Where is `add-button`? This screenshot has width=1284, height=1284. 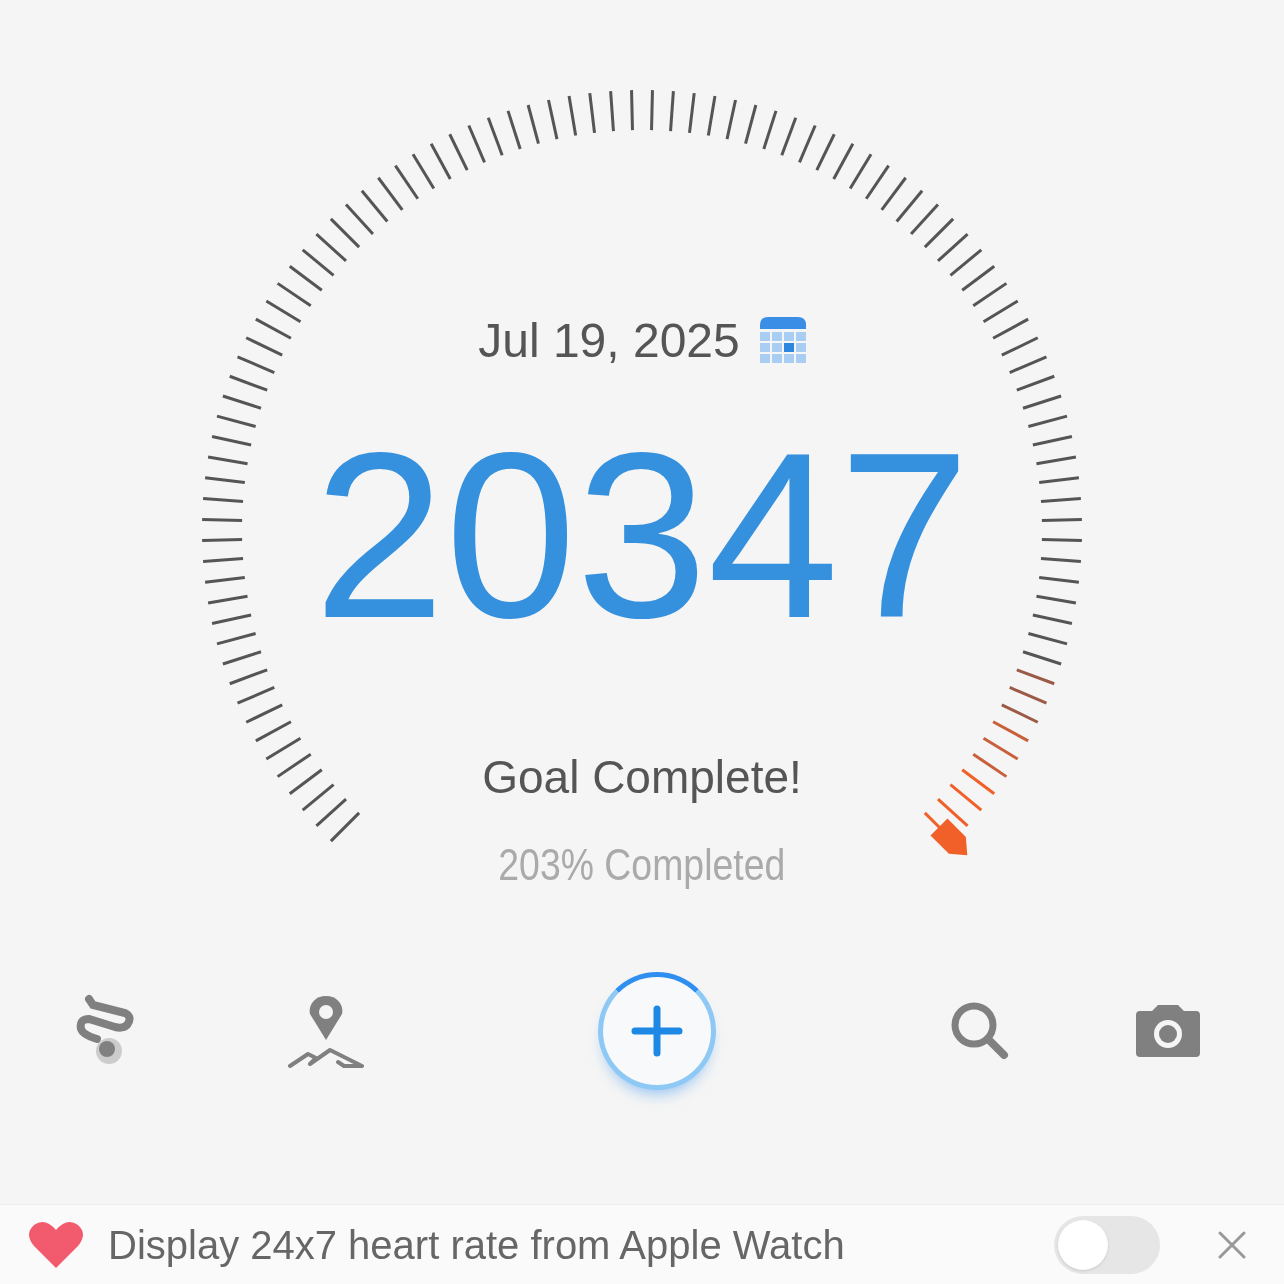
add-button is located at coordinates (657, 1031).